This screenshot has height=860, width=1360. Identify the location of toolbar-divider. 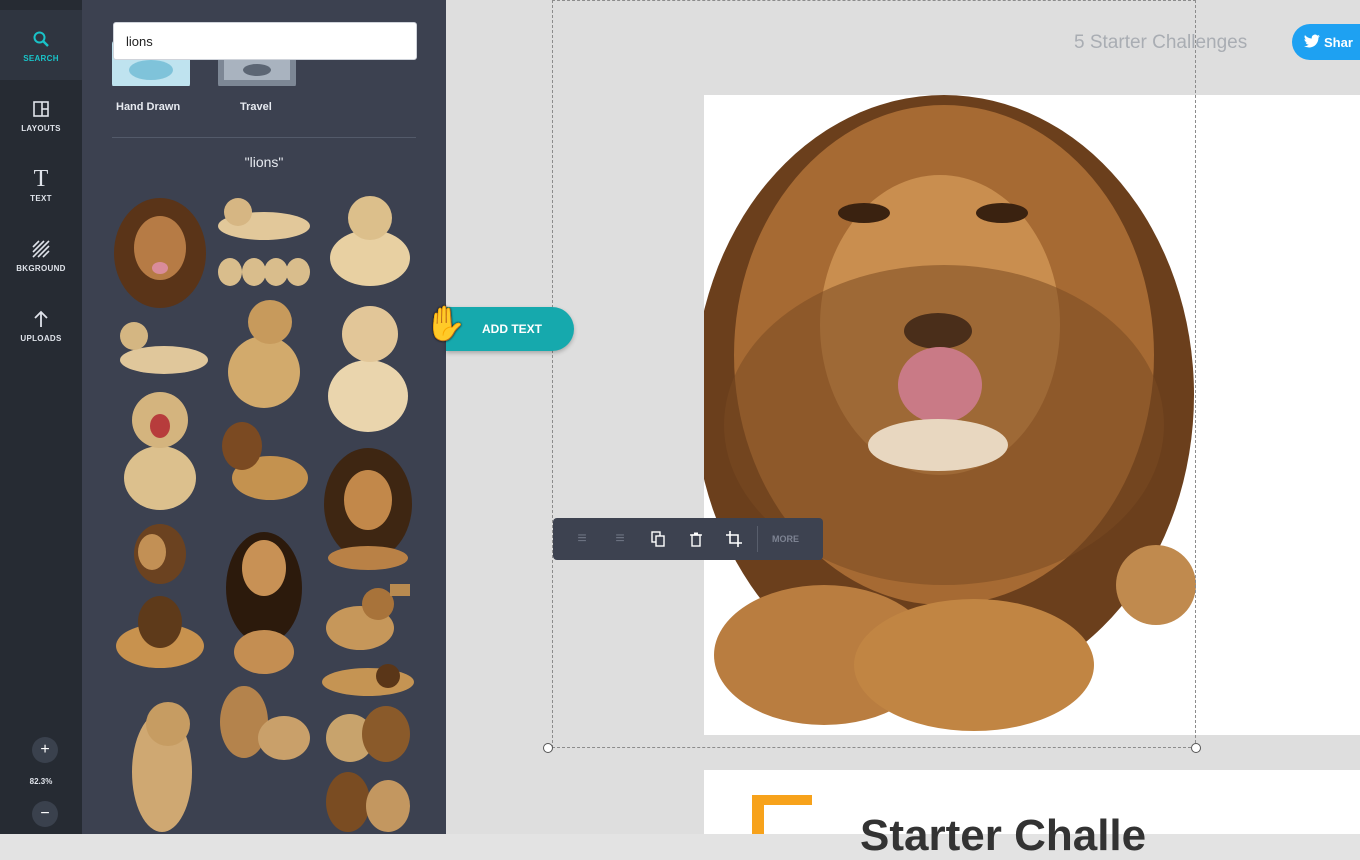
(757, 539).